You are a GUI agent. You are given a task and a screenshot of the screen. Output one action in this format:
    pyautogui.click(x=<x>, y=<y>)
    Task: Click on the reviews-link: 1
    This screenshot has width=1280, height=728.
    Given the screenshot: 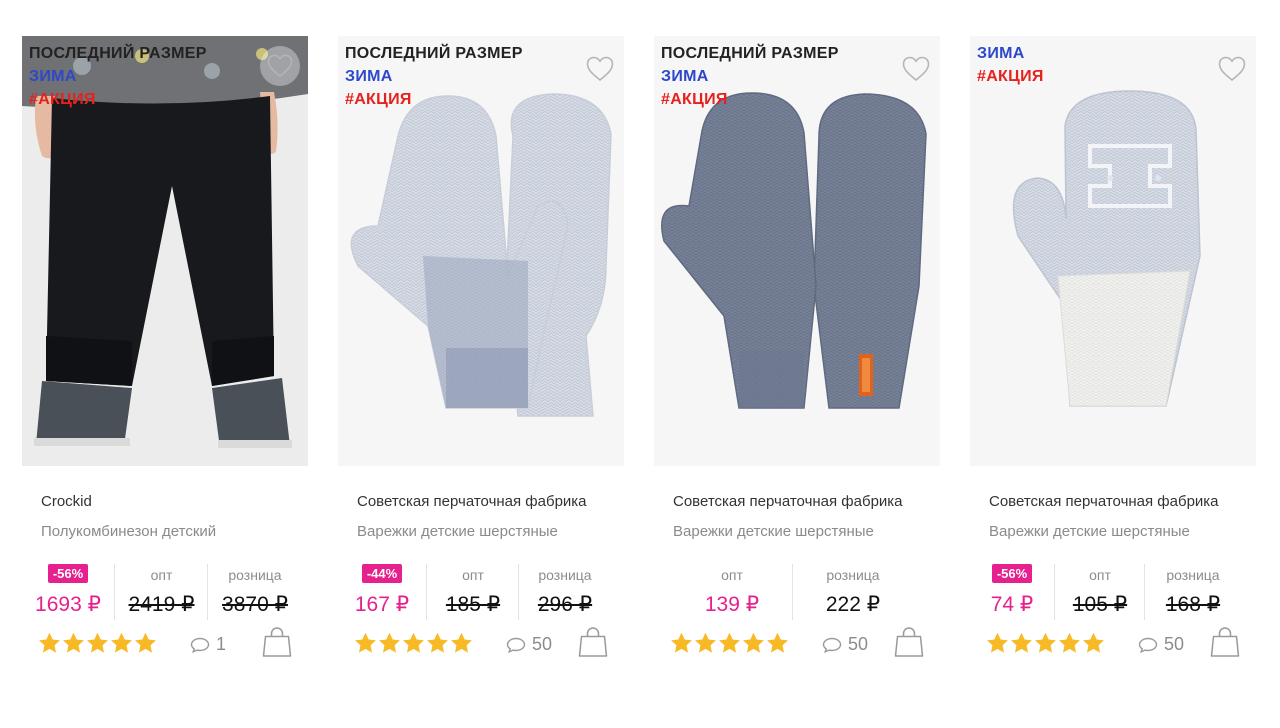 What is the action you would take?
    pyautogui.click(x=208, y=644)
    